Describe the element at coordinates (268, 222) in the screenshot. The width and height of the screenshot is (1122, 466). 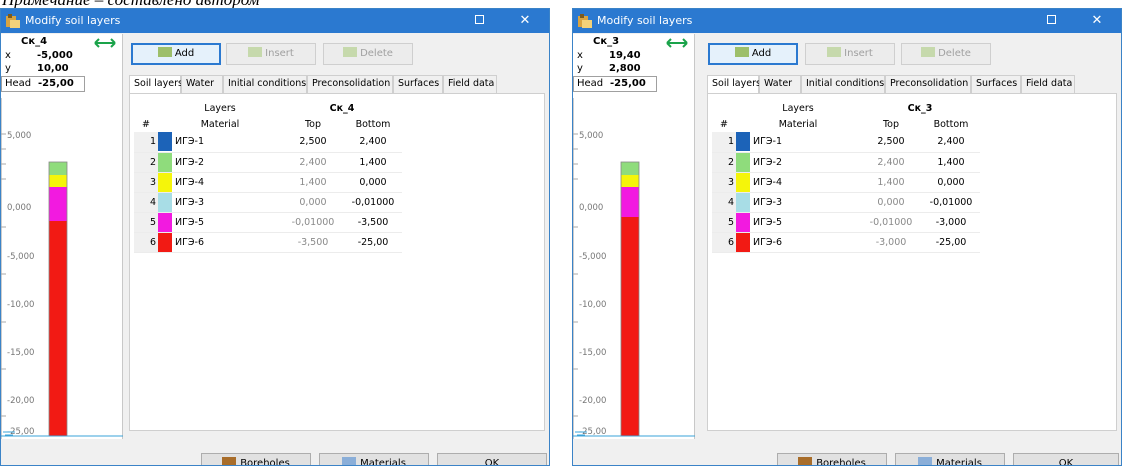
I see `table-row: 5 ИГЭ-5 -0,01000 -3,500` at that location.